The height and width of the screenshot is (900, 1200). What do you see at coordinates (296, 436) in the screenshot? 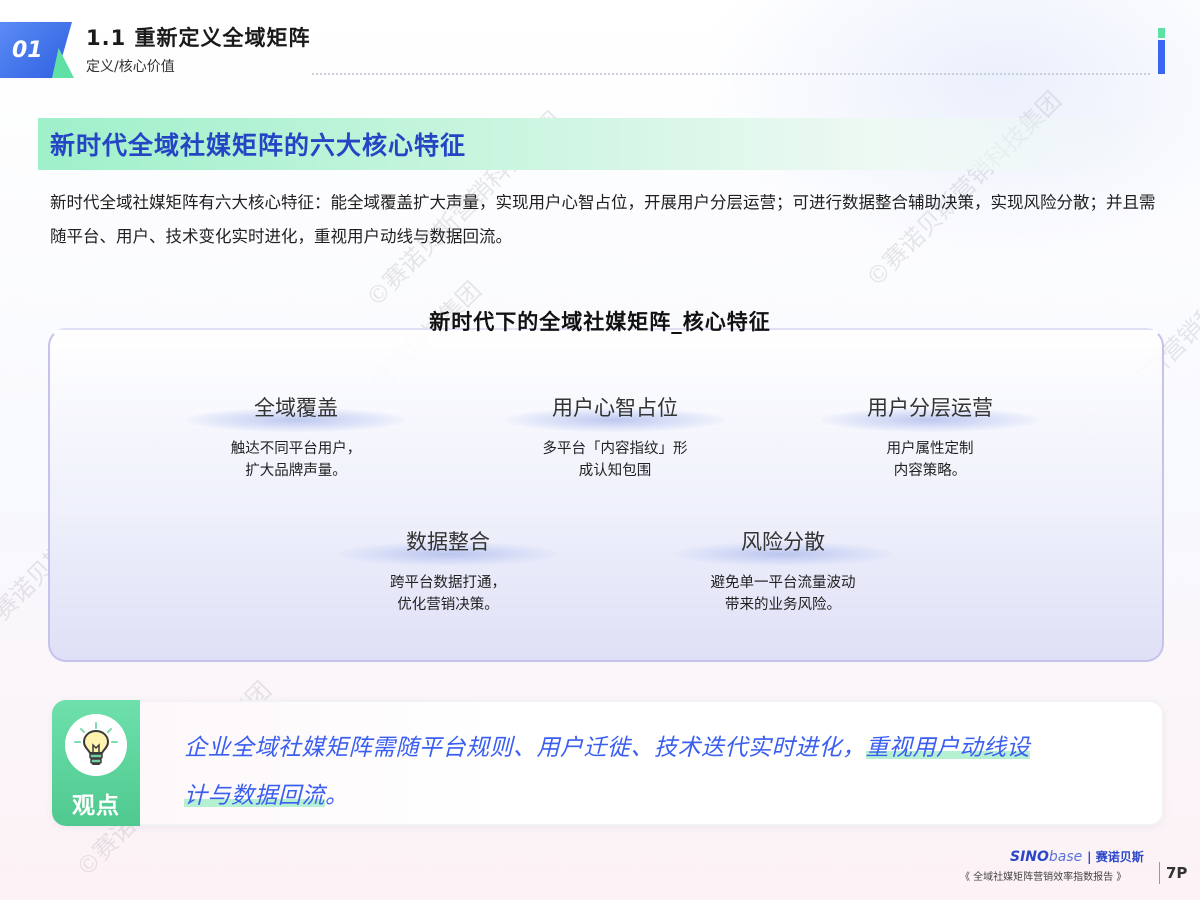
I see `feature-card: 全域覆盖 触达不同平台用户， 扩大品牌声量。` at bounding box center [296, 436].